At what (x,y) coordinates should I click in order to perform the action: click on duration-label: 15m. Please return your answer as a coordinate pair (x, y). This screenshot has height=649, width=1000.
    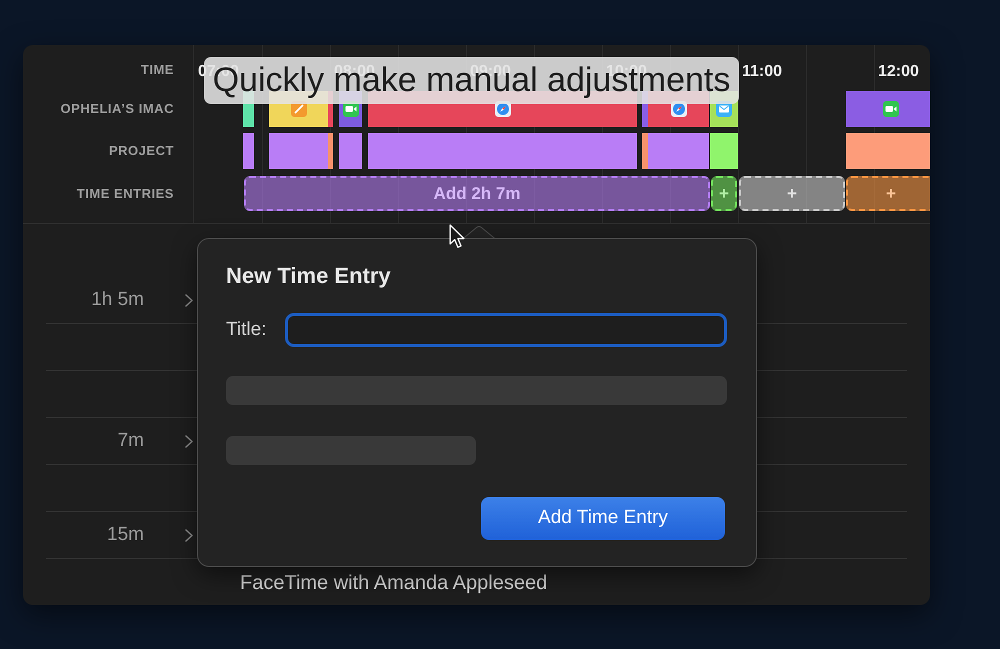
    Looking at the image, I should click on (125, 534).